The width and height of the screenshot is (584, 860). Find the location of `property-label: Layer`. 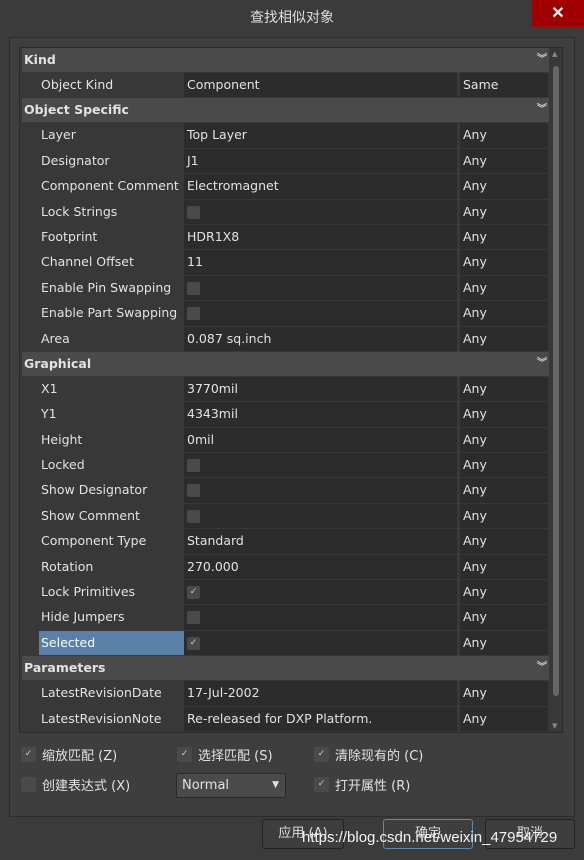

property-label: Layer is located at coordinates (103, 135).